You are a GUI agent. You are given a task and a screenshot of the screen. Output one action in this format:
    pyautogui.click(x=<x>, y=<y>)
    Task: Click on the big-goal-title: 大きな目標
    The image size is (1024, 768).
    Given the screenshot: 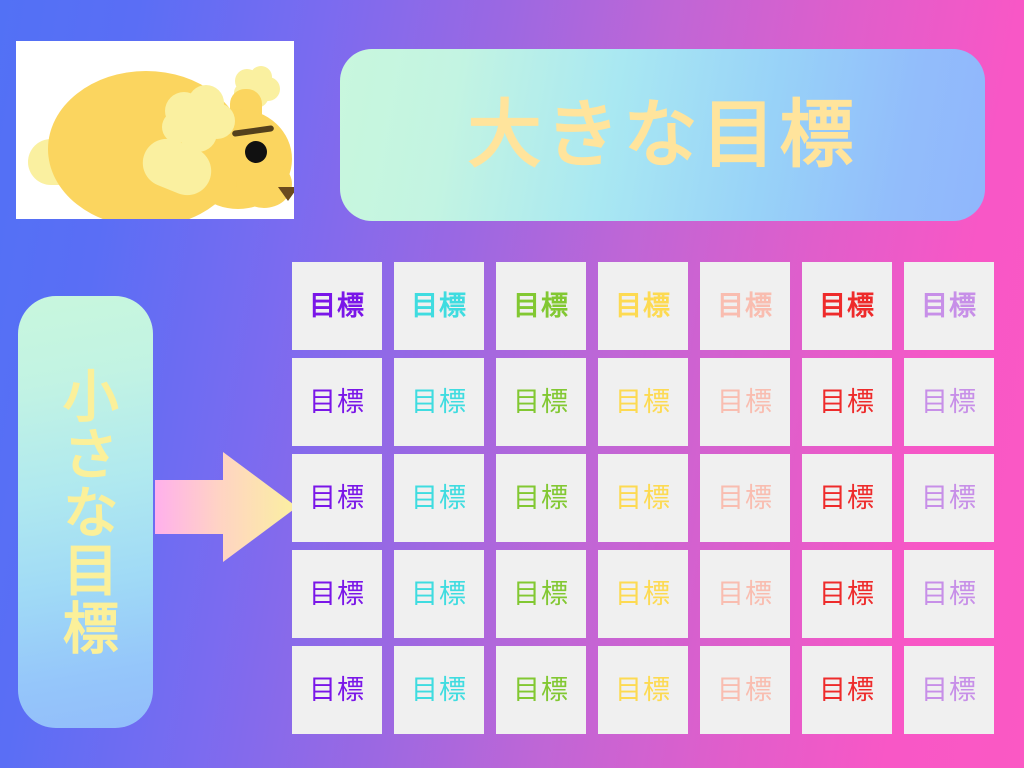 What is the action you would take?
    pyautogui.click(x=662, y=135)
    